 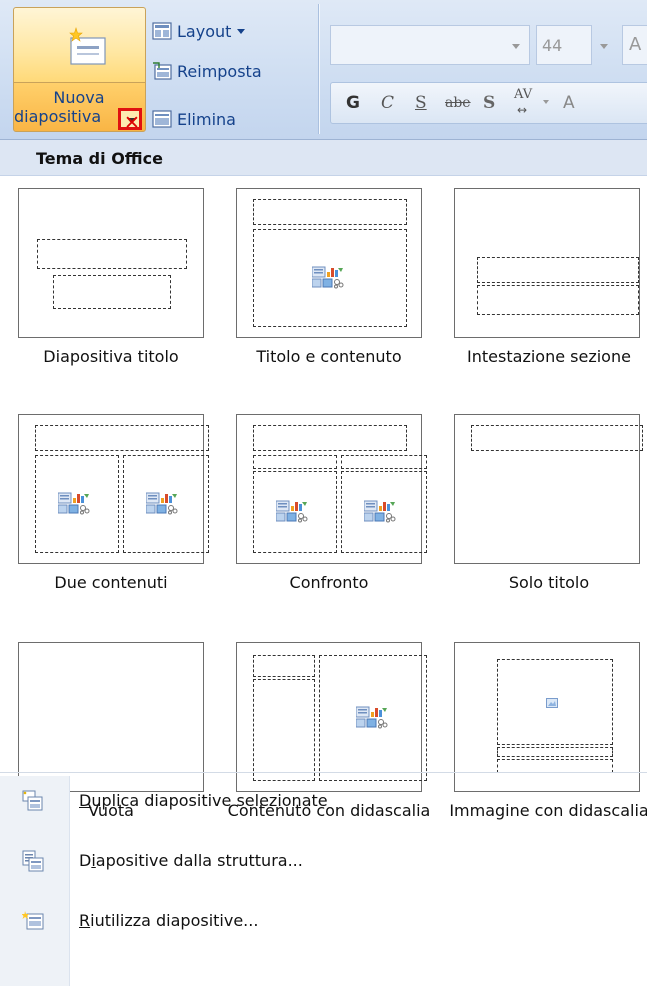 I want to click on layout-tile-section-header, so click(x=547, y=263).